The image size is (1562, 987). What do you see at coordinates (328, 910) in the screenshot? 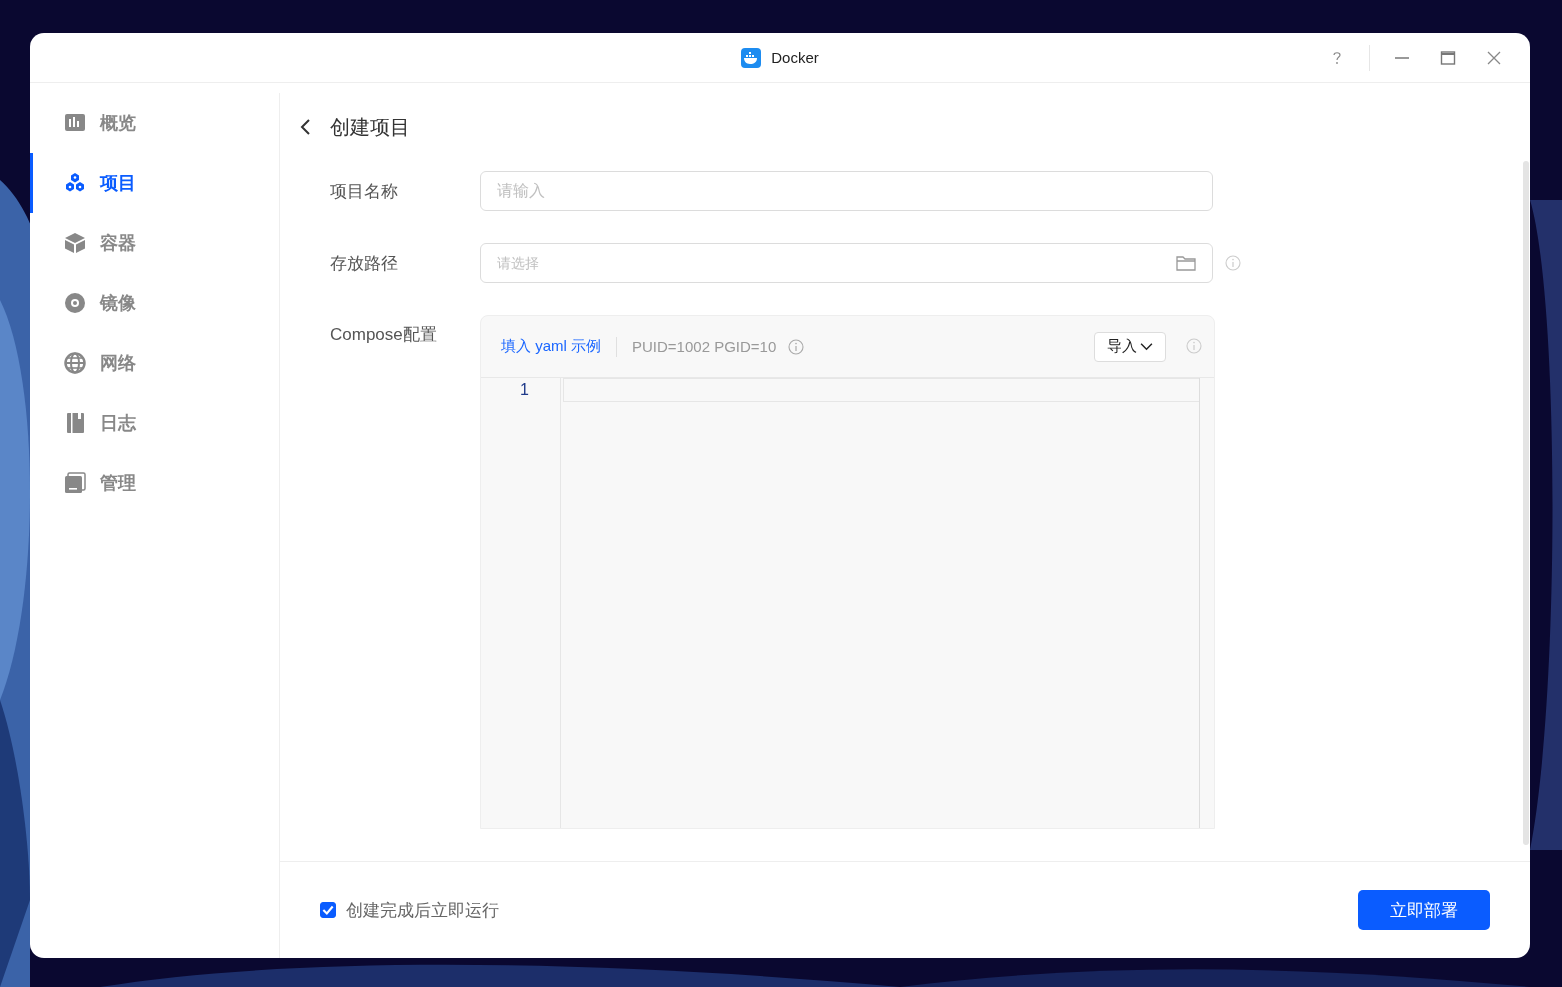
I see `checkbox` at bounding box center [328, 910].